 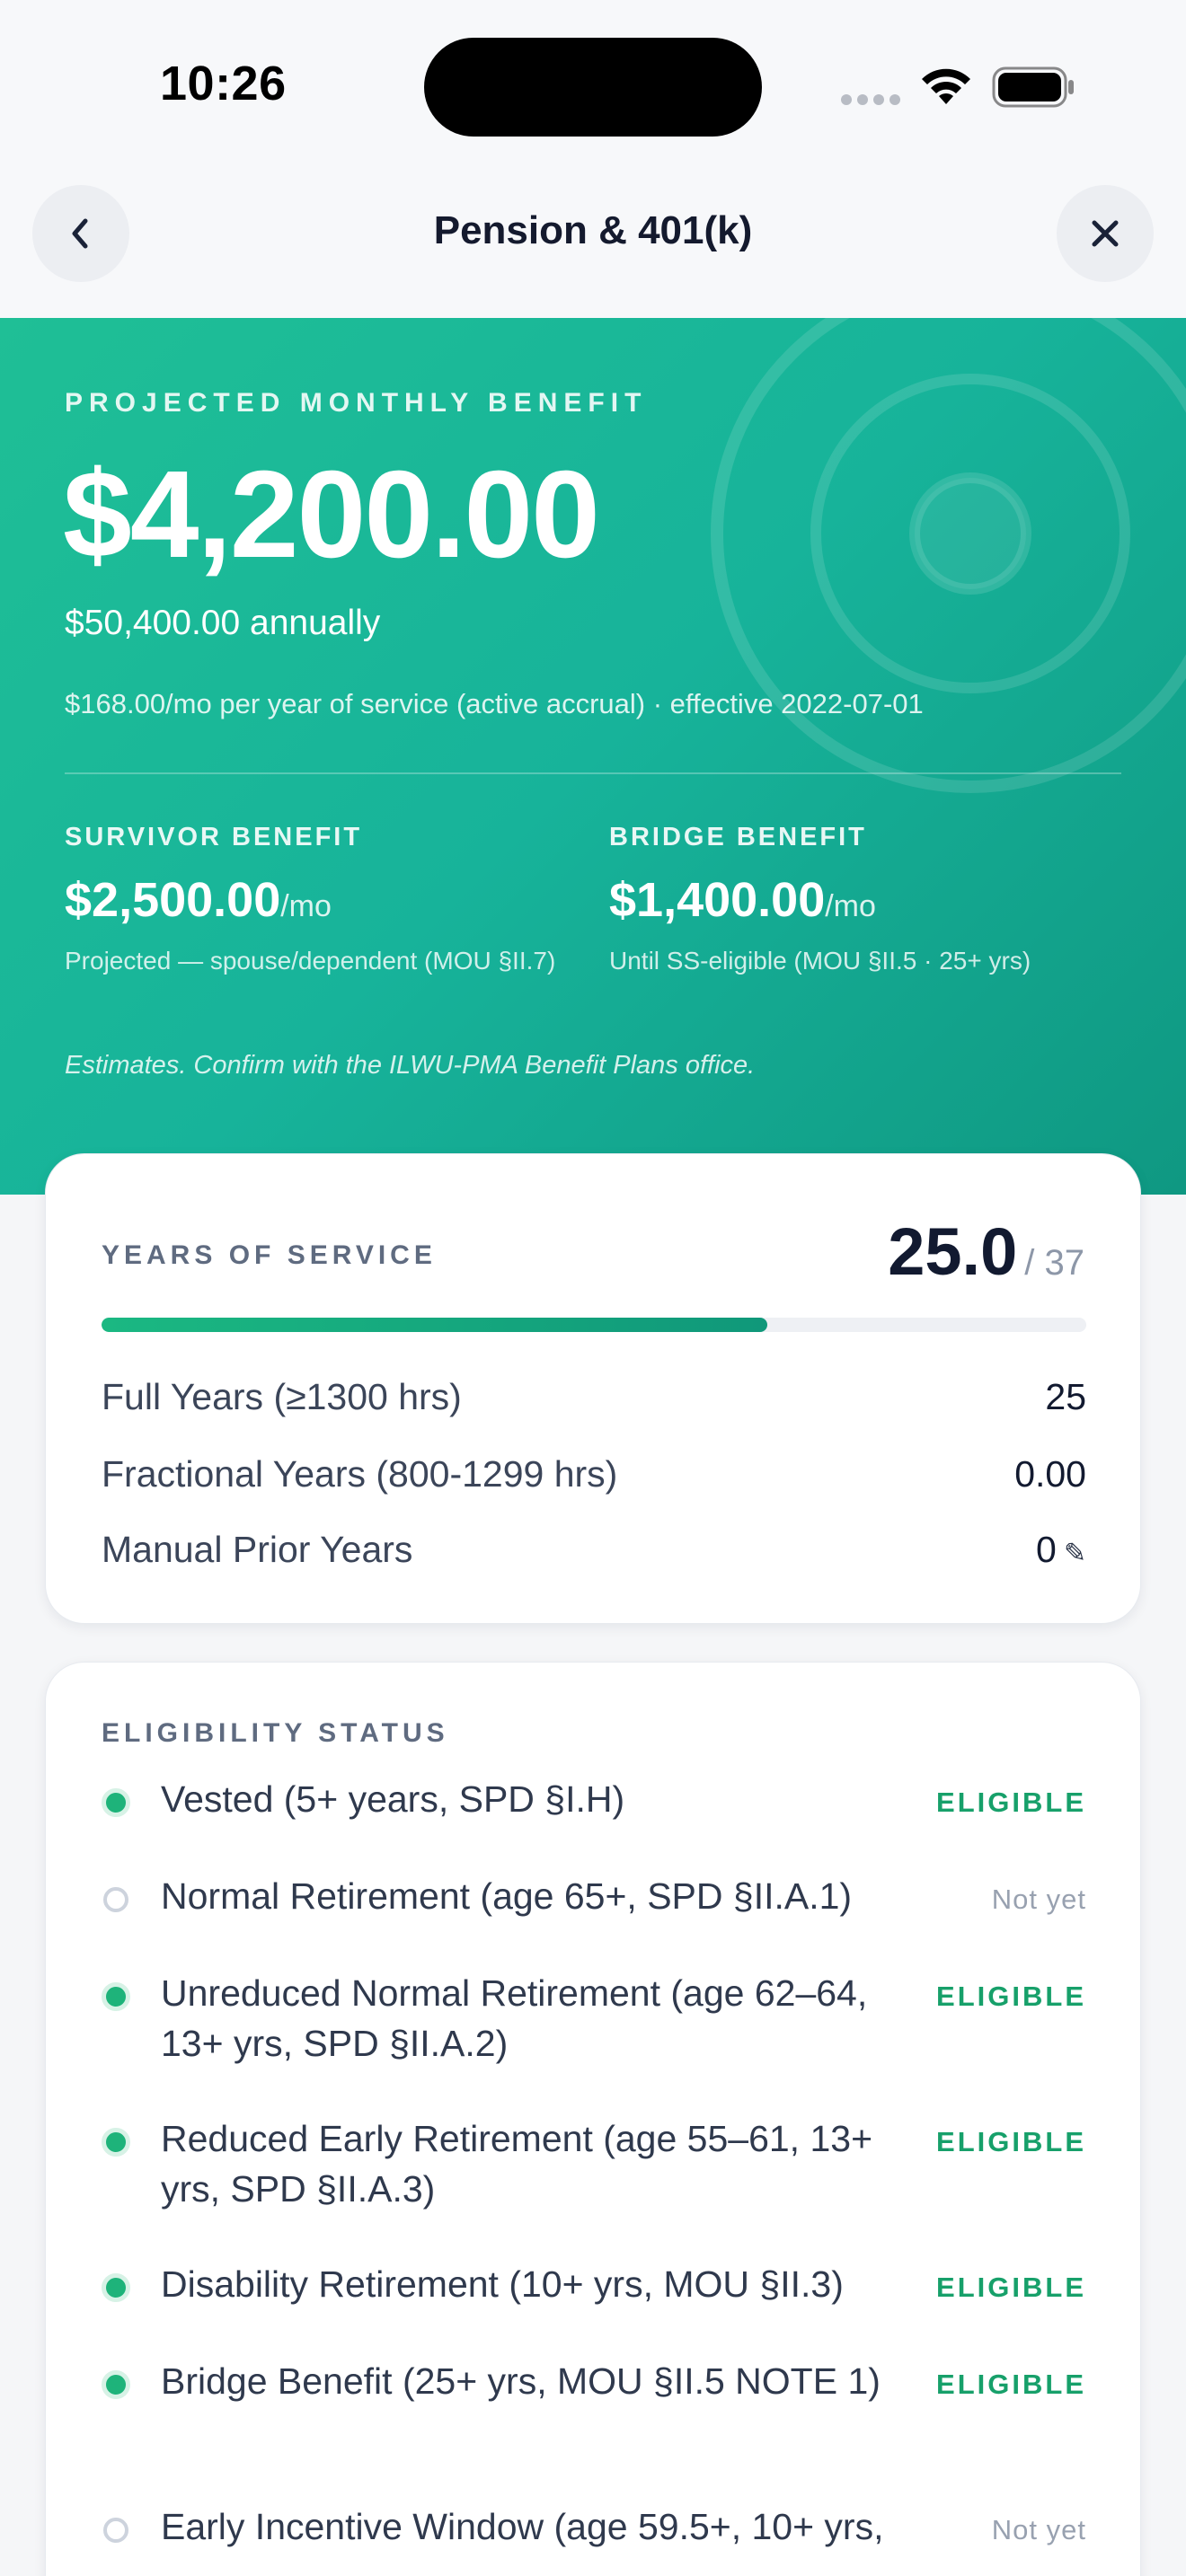 What do you see at coordinates (331, 515) in the screenshot?
I see `projected-benefit-amount: $4,200.00` at bounding box center [331, 515].